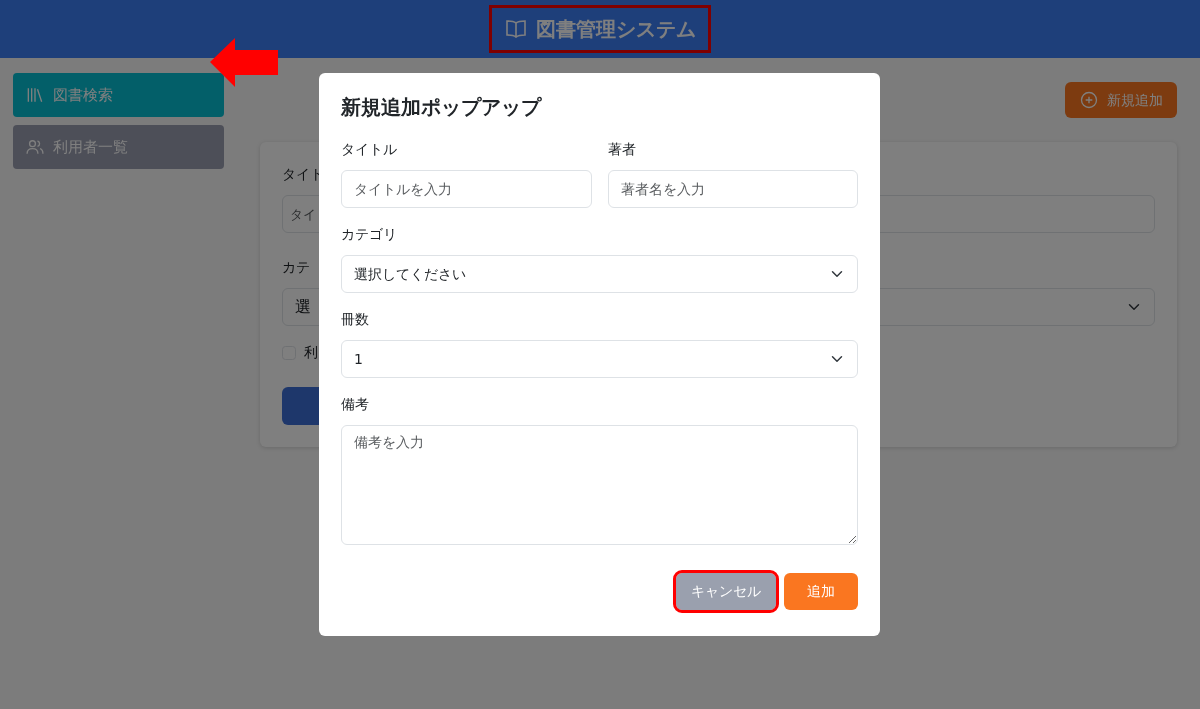  Describe the element at coordinates (296, 267) in the screenshot. I see `field-label: カテ` at that location.